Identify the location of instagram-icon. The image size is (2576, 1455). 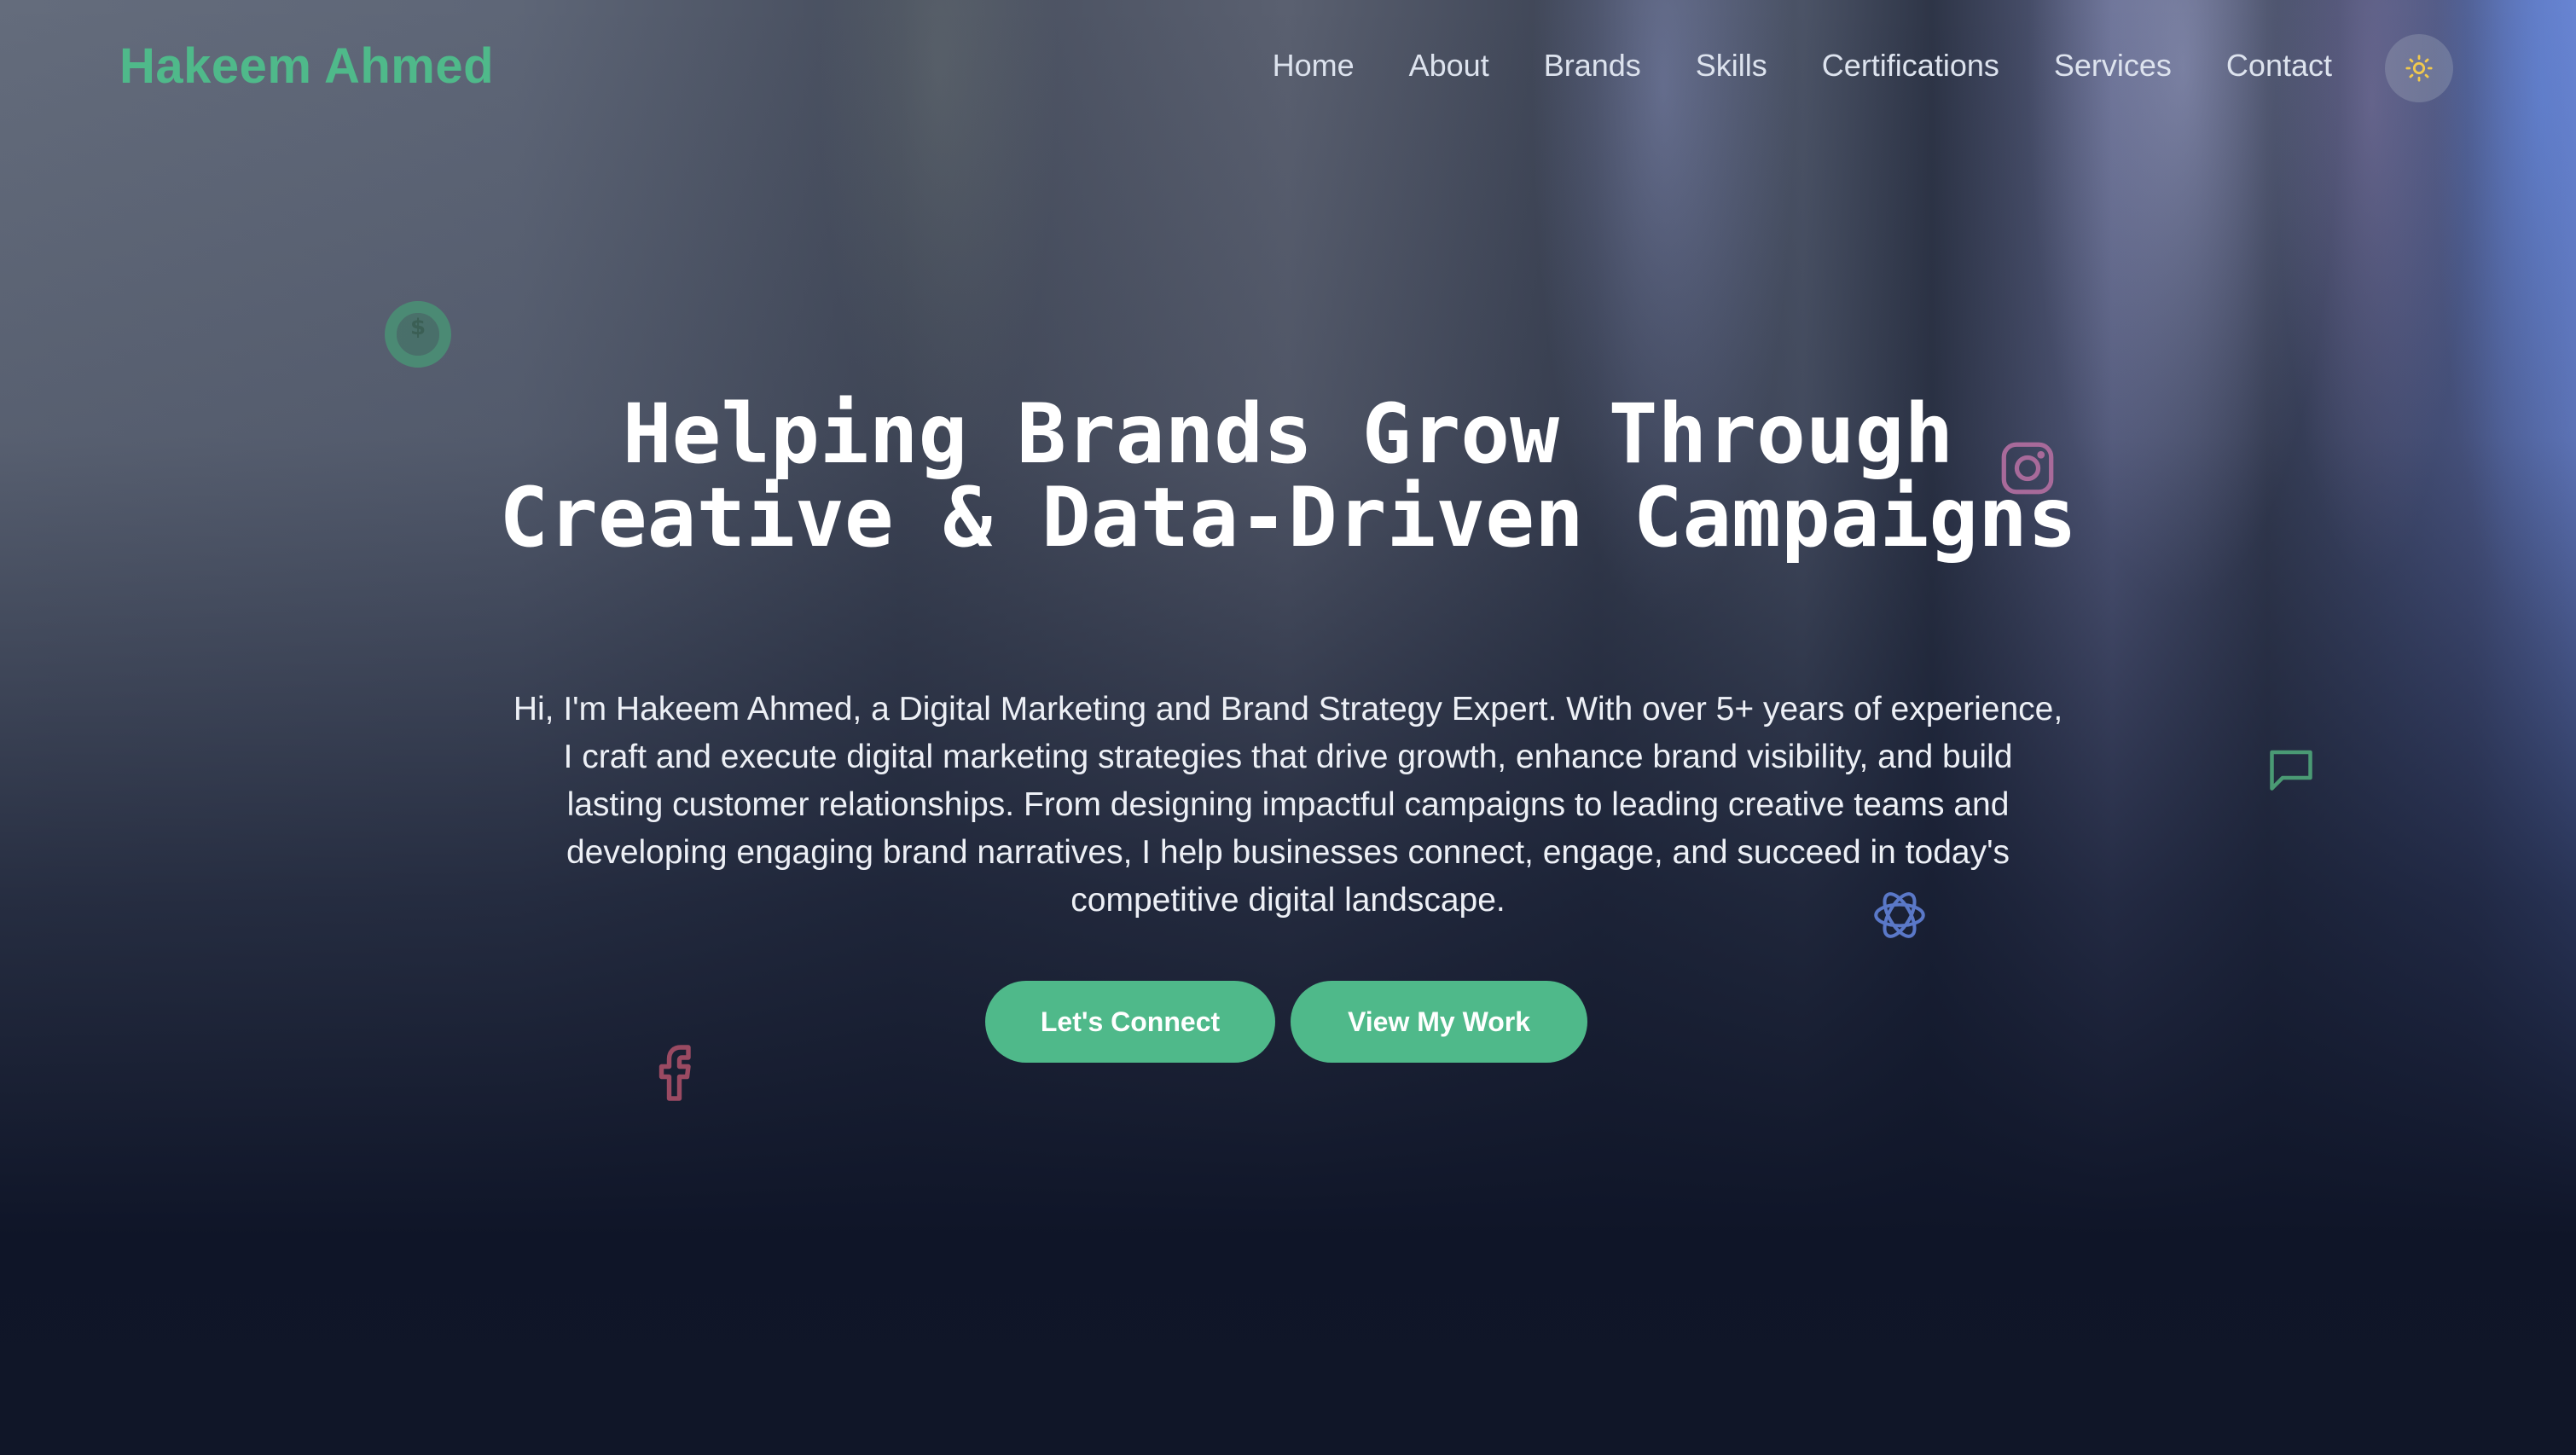
(2027, 469).